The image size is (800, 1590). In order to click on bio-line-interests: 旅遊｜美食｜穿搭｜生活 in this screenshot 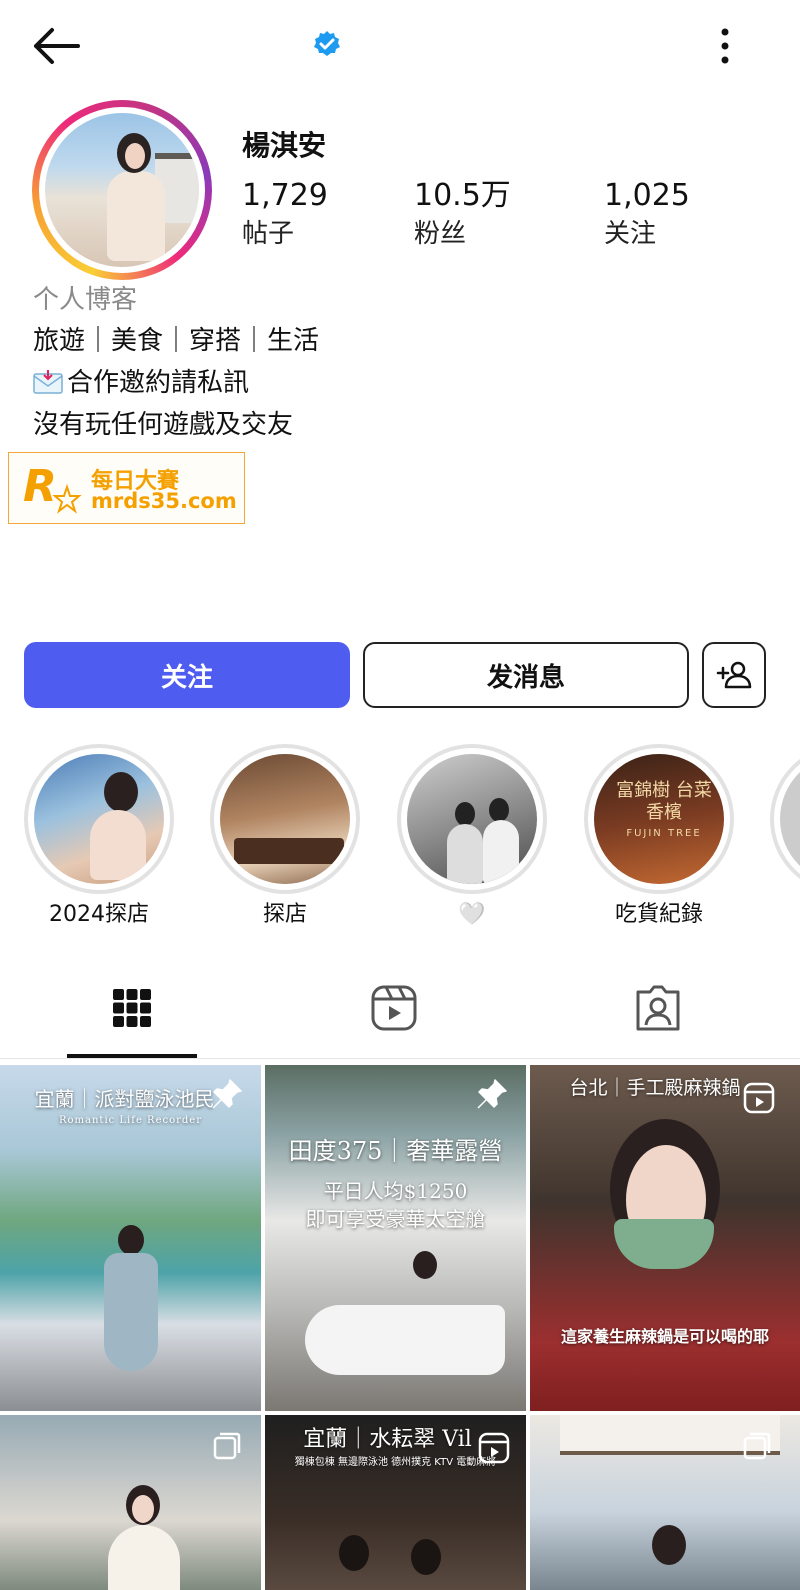, I will do `click(176, 341)`.